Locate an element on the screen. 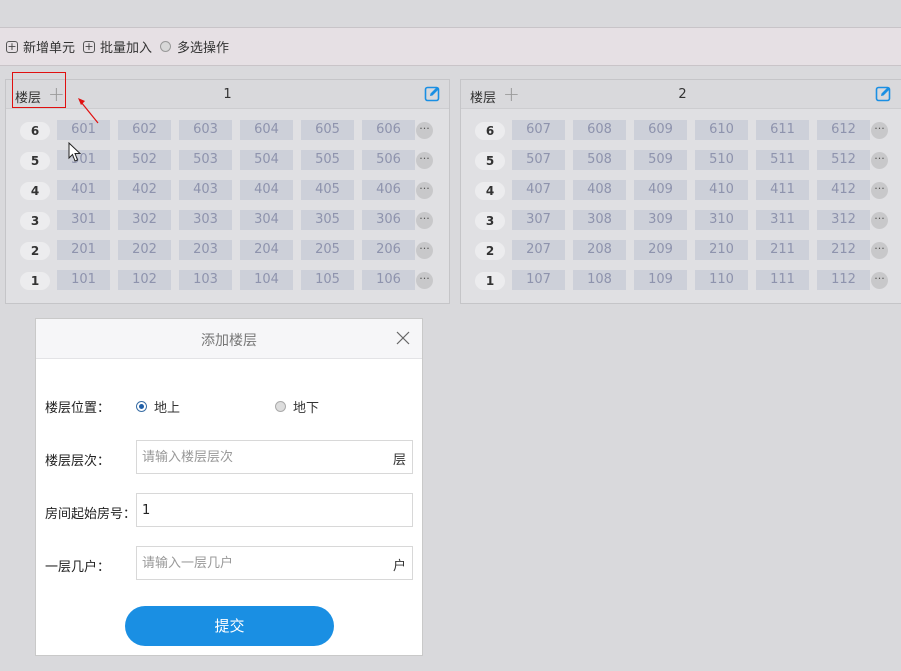  room-cell: 103 is located at coordinates (205, 280).